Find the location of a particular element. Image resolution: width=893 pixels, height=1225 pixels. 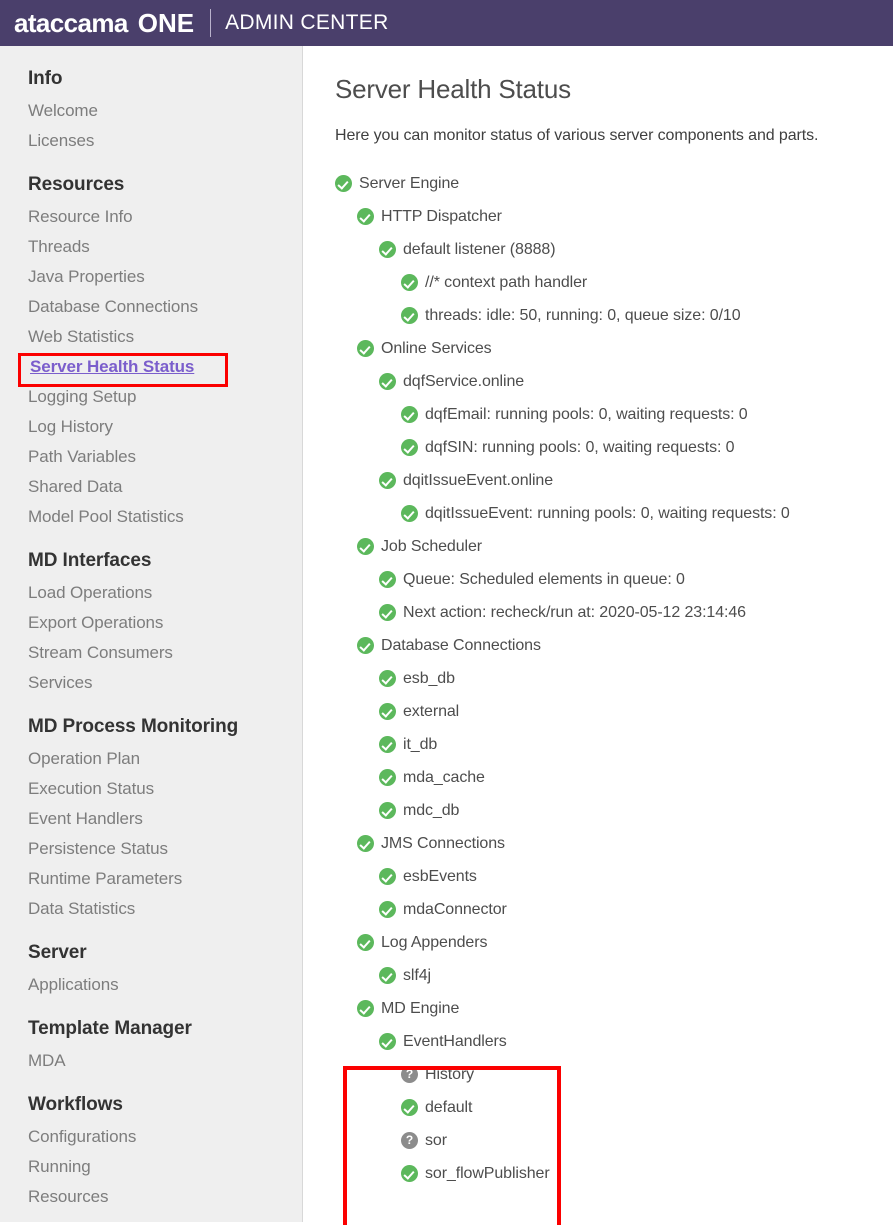

sidebar-item-label: Services is located at coordinates (60, 682).